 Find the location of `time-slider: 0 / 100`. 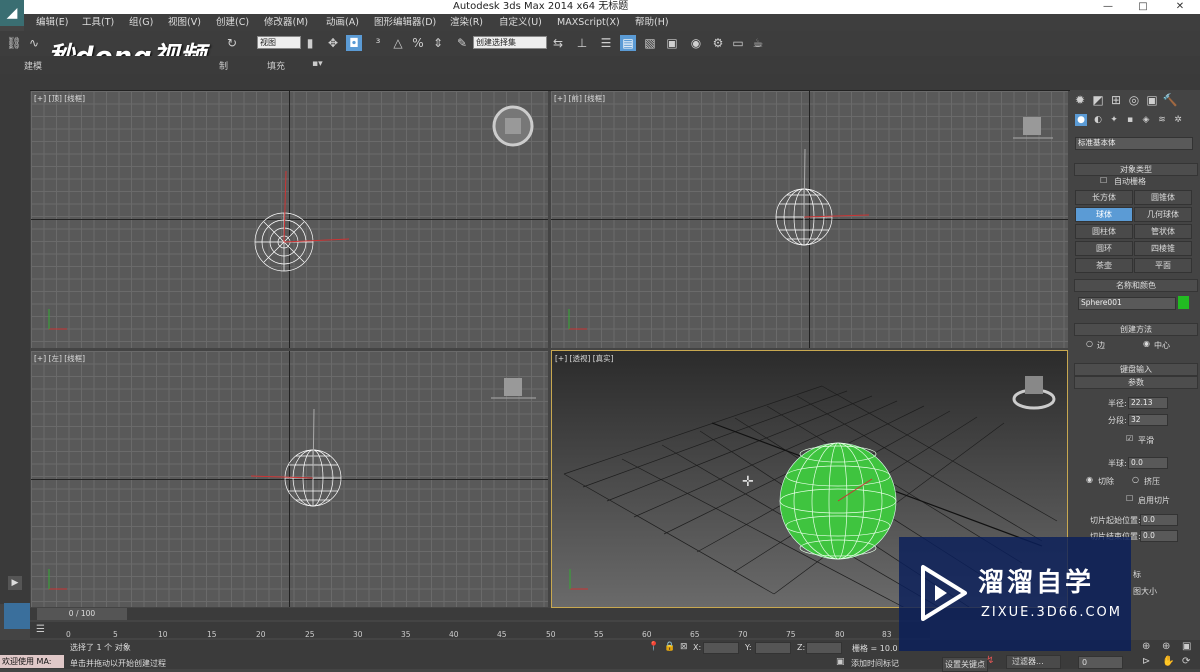

time-slider: 0 / 100 is located at coordinates (82, 614).